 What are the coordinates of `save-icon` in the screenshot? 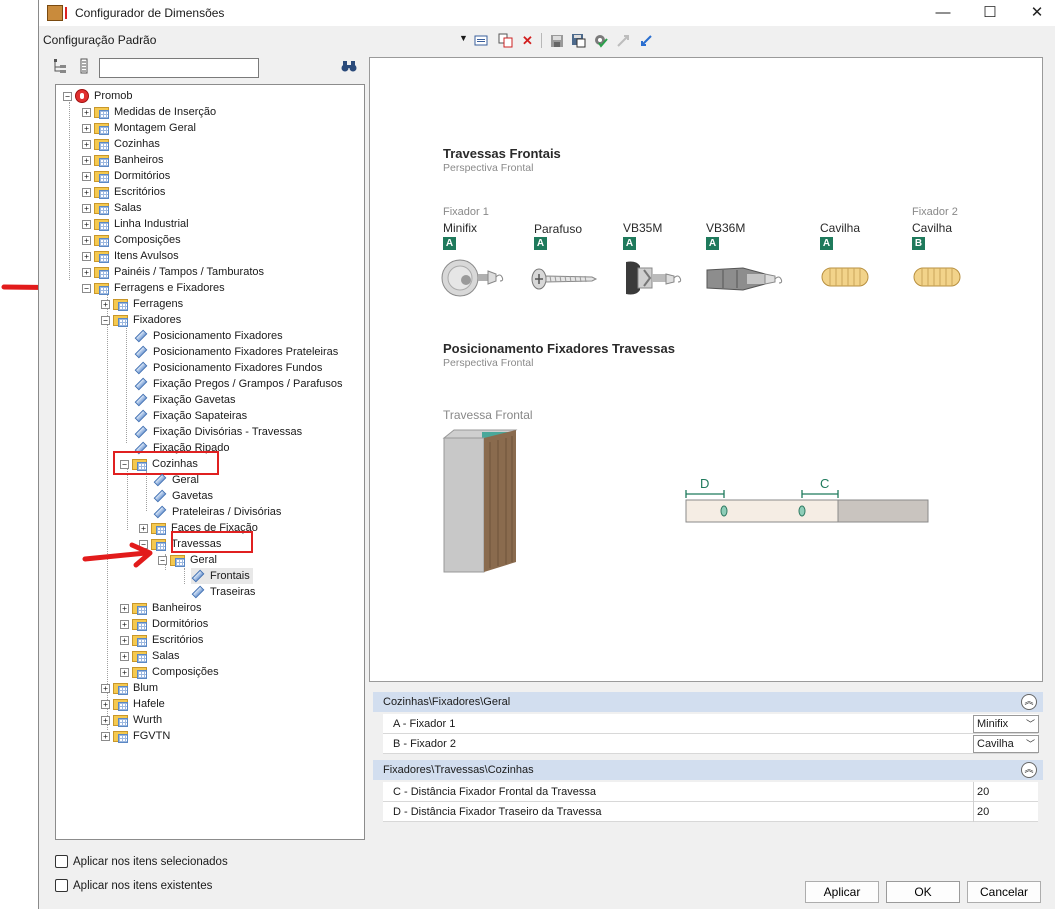 It's located at (556, 40).